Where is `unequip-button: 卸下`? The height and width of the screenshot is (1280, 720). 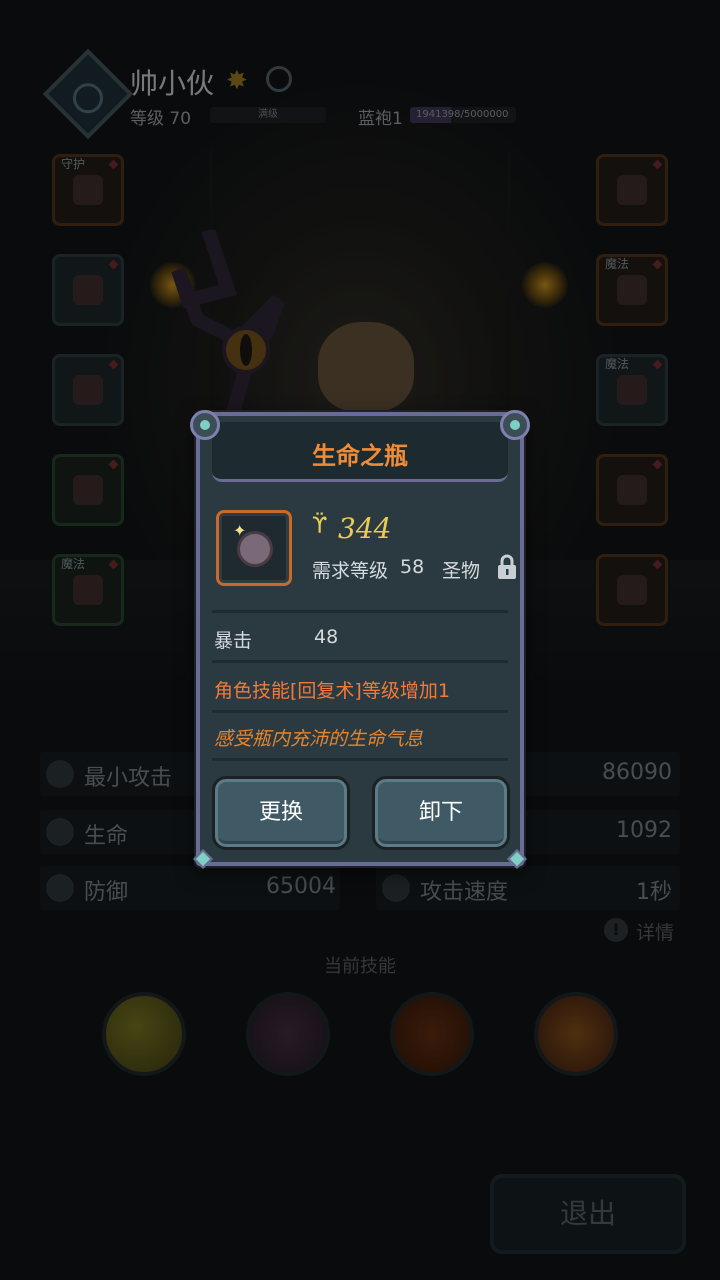 unequip-button: 卸下 is located at coordinates (441, 813).